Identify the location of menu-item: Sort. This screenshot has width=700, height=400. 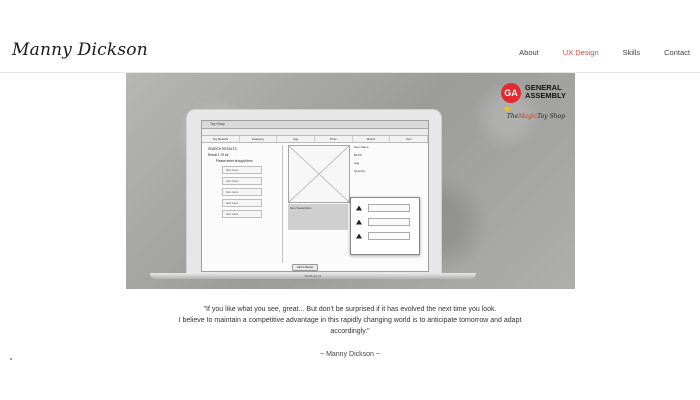
(409, 139).